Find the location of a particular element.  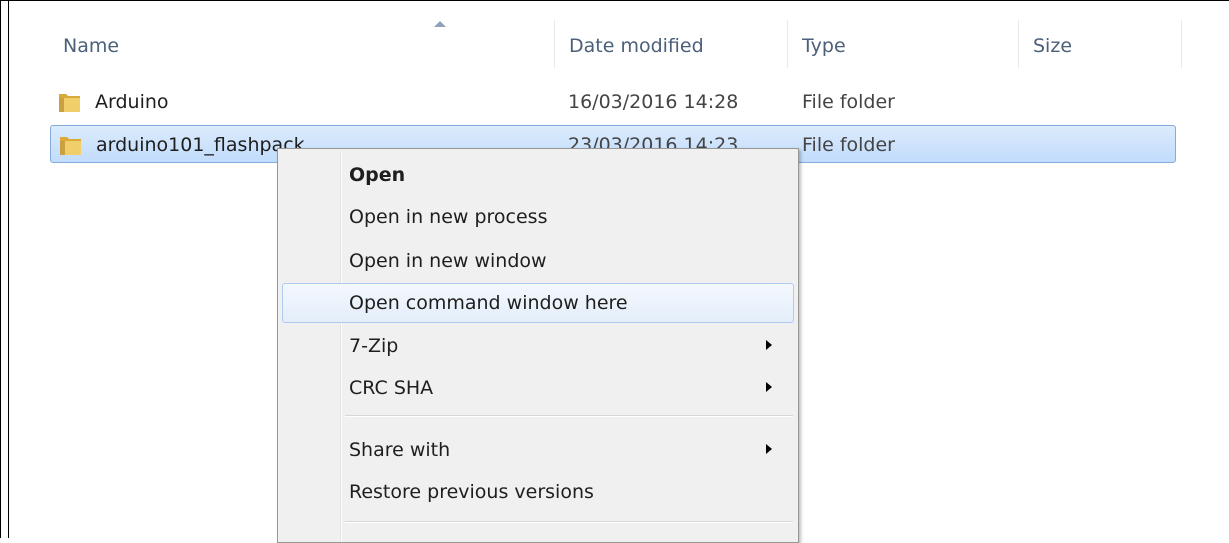

menu-item-restore-previous-versions: Restore previous versions is located at coordinates (538, 492).